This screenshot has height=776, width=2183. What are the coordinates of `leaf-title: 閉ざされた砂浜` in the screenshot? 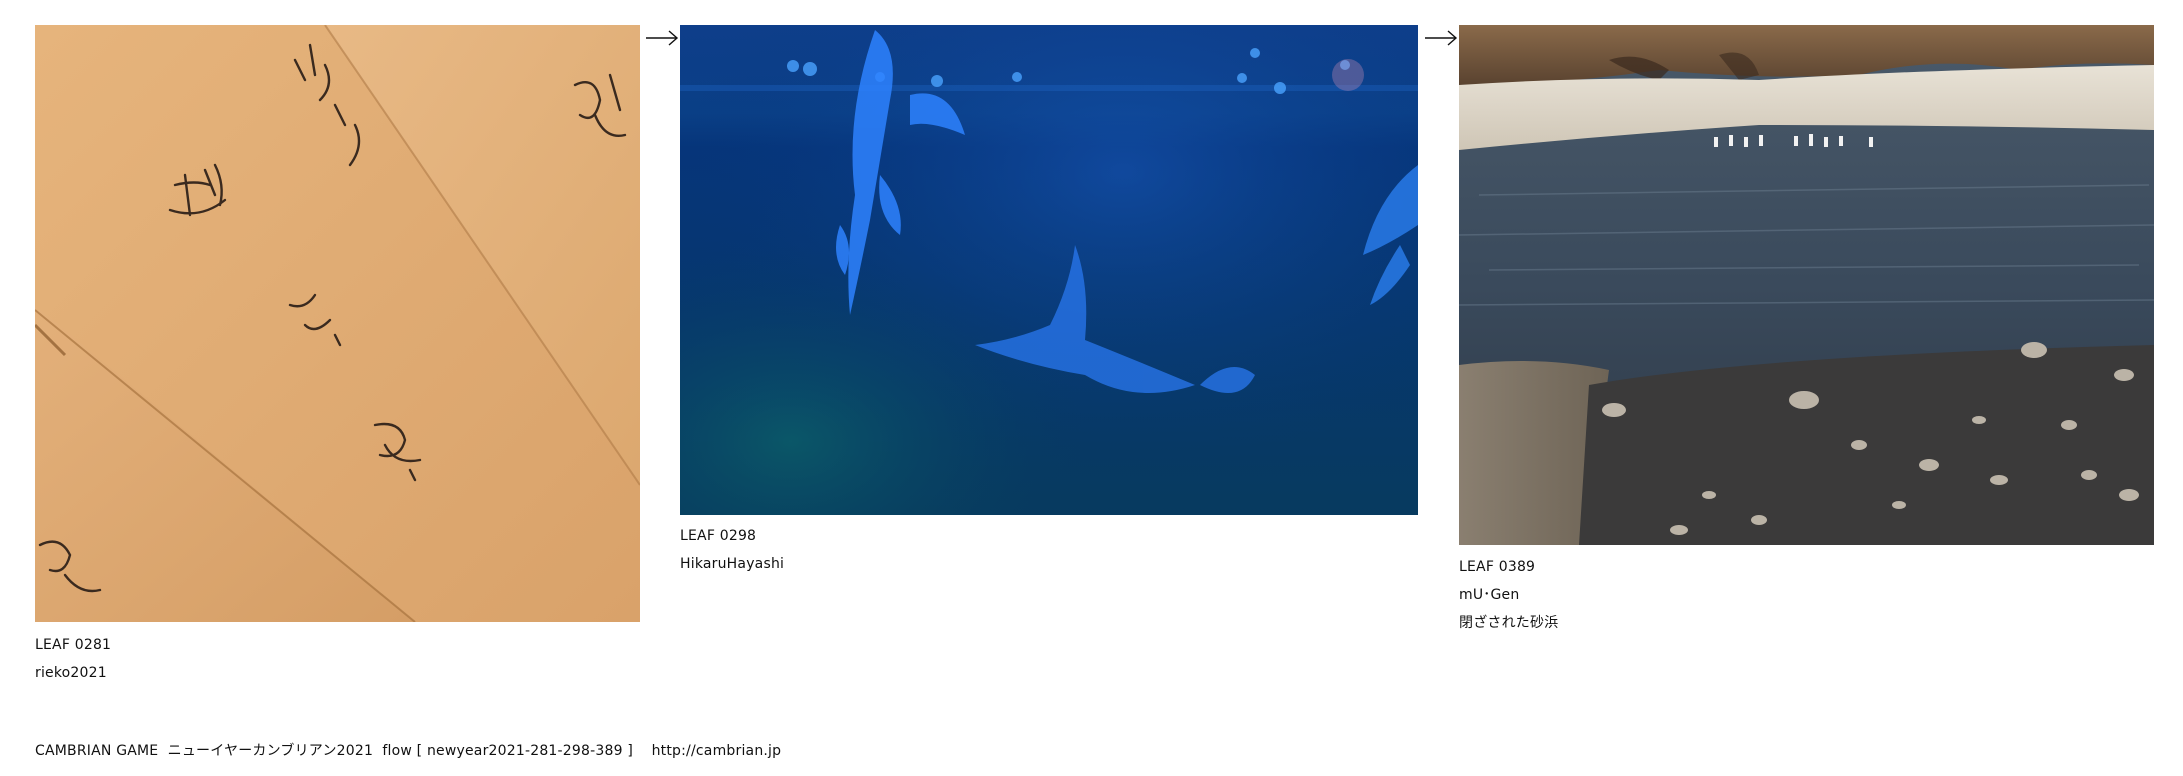 It's located at (1806, 623).